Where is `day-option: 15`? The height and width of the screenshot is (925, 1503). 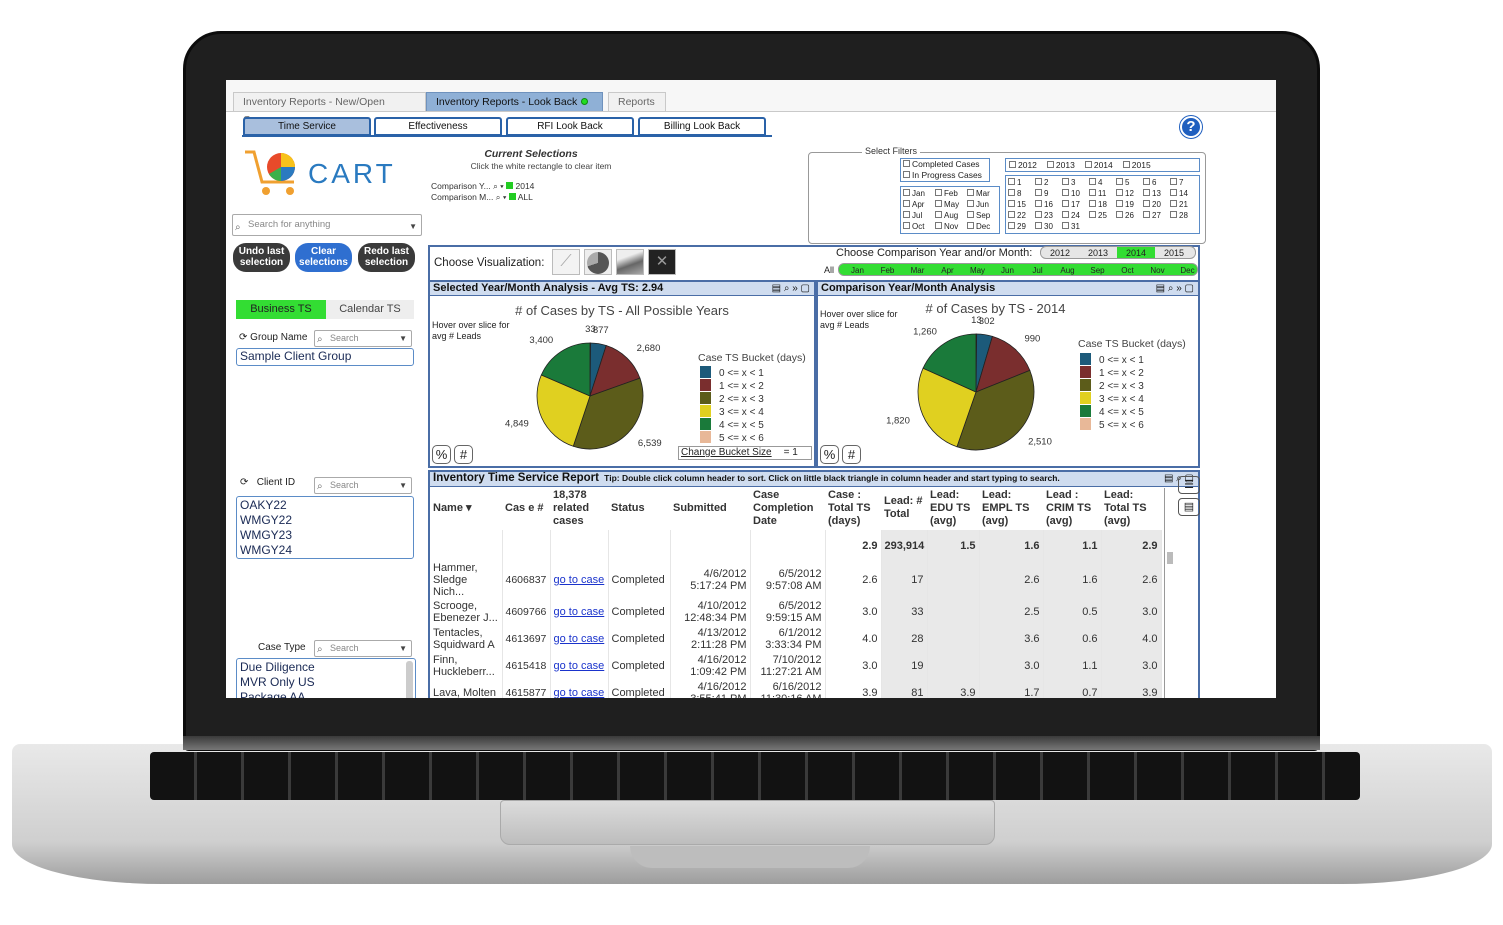
day-option: 15 is located at coordinates (1021, 204).